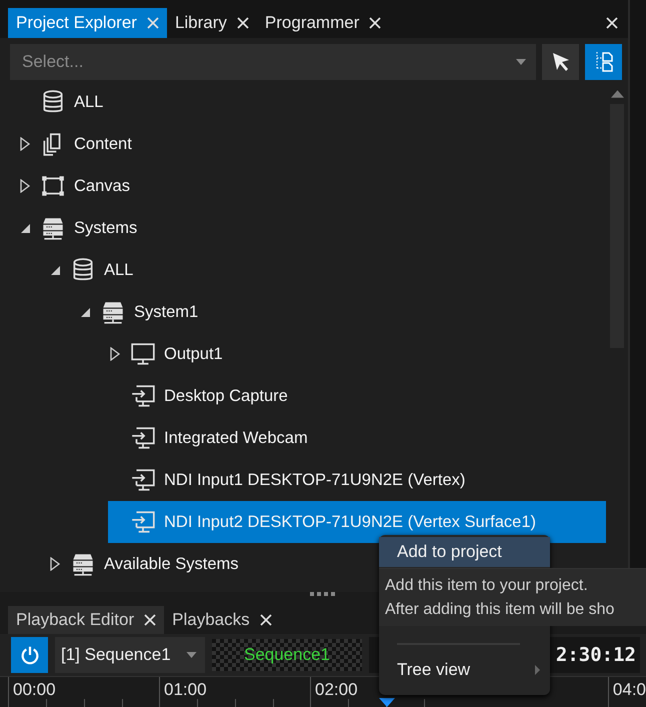 This screenshot has height=707, width=646. I want to click on panel-tab: Project Explorer, so click(87, 23).